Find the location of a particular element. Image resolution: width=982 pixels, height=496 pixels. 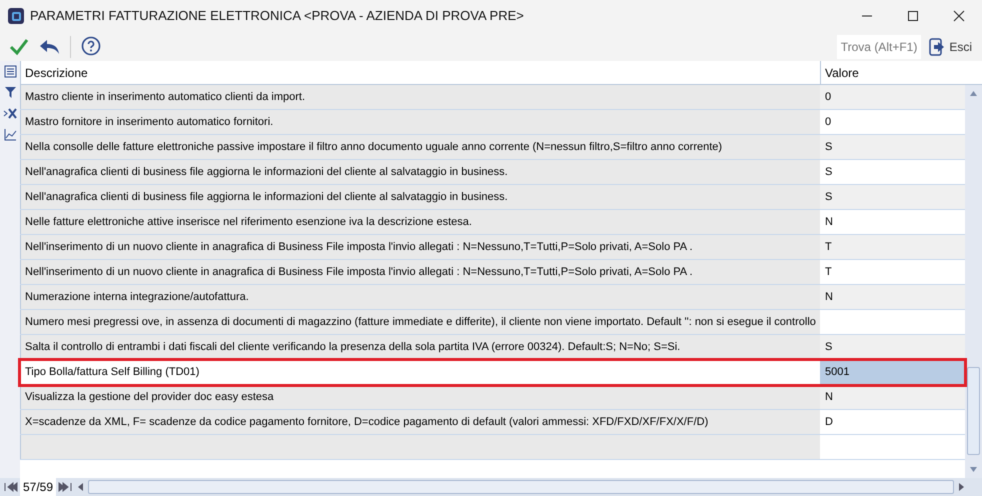

table-cell: Salta il controllo di entrambi i dati fiscali del cliente verificando la presenza della sola partita IVA (errore 00324). Default:S; N=No; S=Si. is located at coordinates (420, 347).